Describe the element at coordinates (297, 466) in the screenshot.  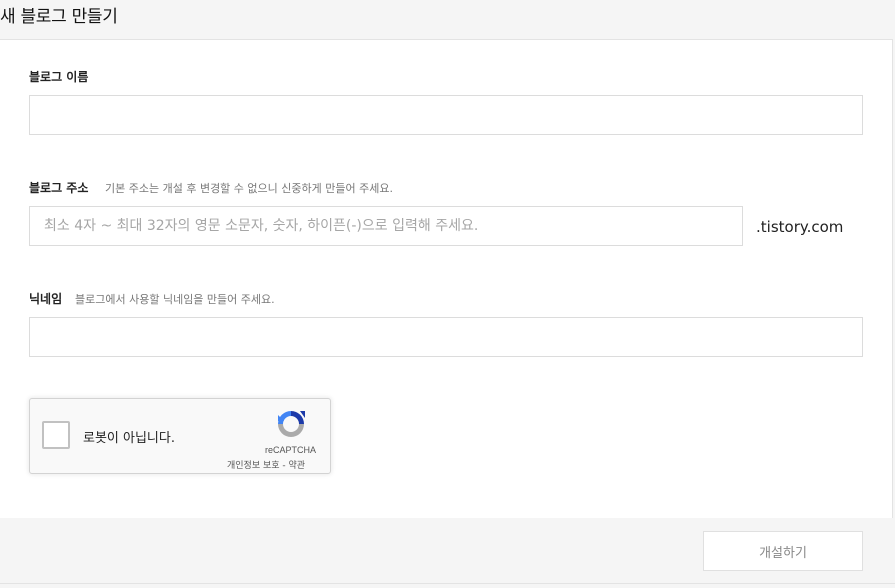
I see `recaptcha-terms-link: 약관` at that location.